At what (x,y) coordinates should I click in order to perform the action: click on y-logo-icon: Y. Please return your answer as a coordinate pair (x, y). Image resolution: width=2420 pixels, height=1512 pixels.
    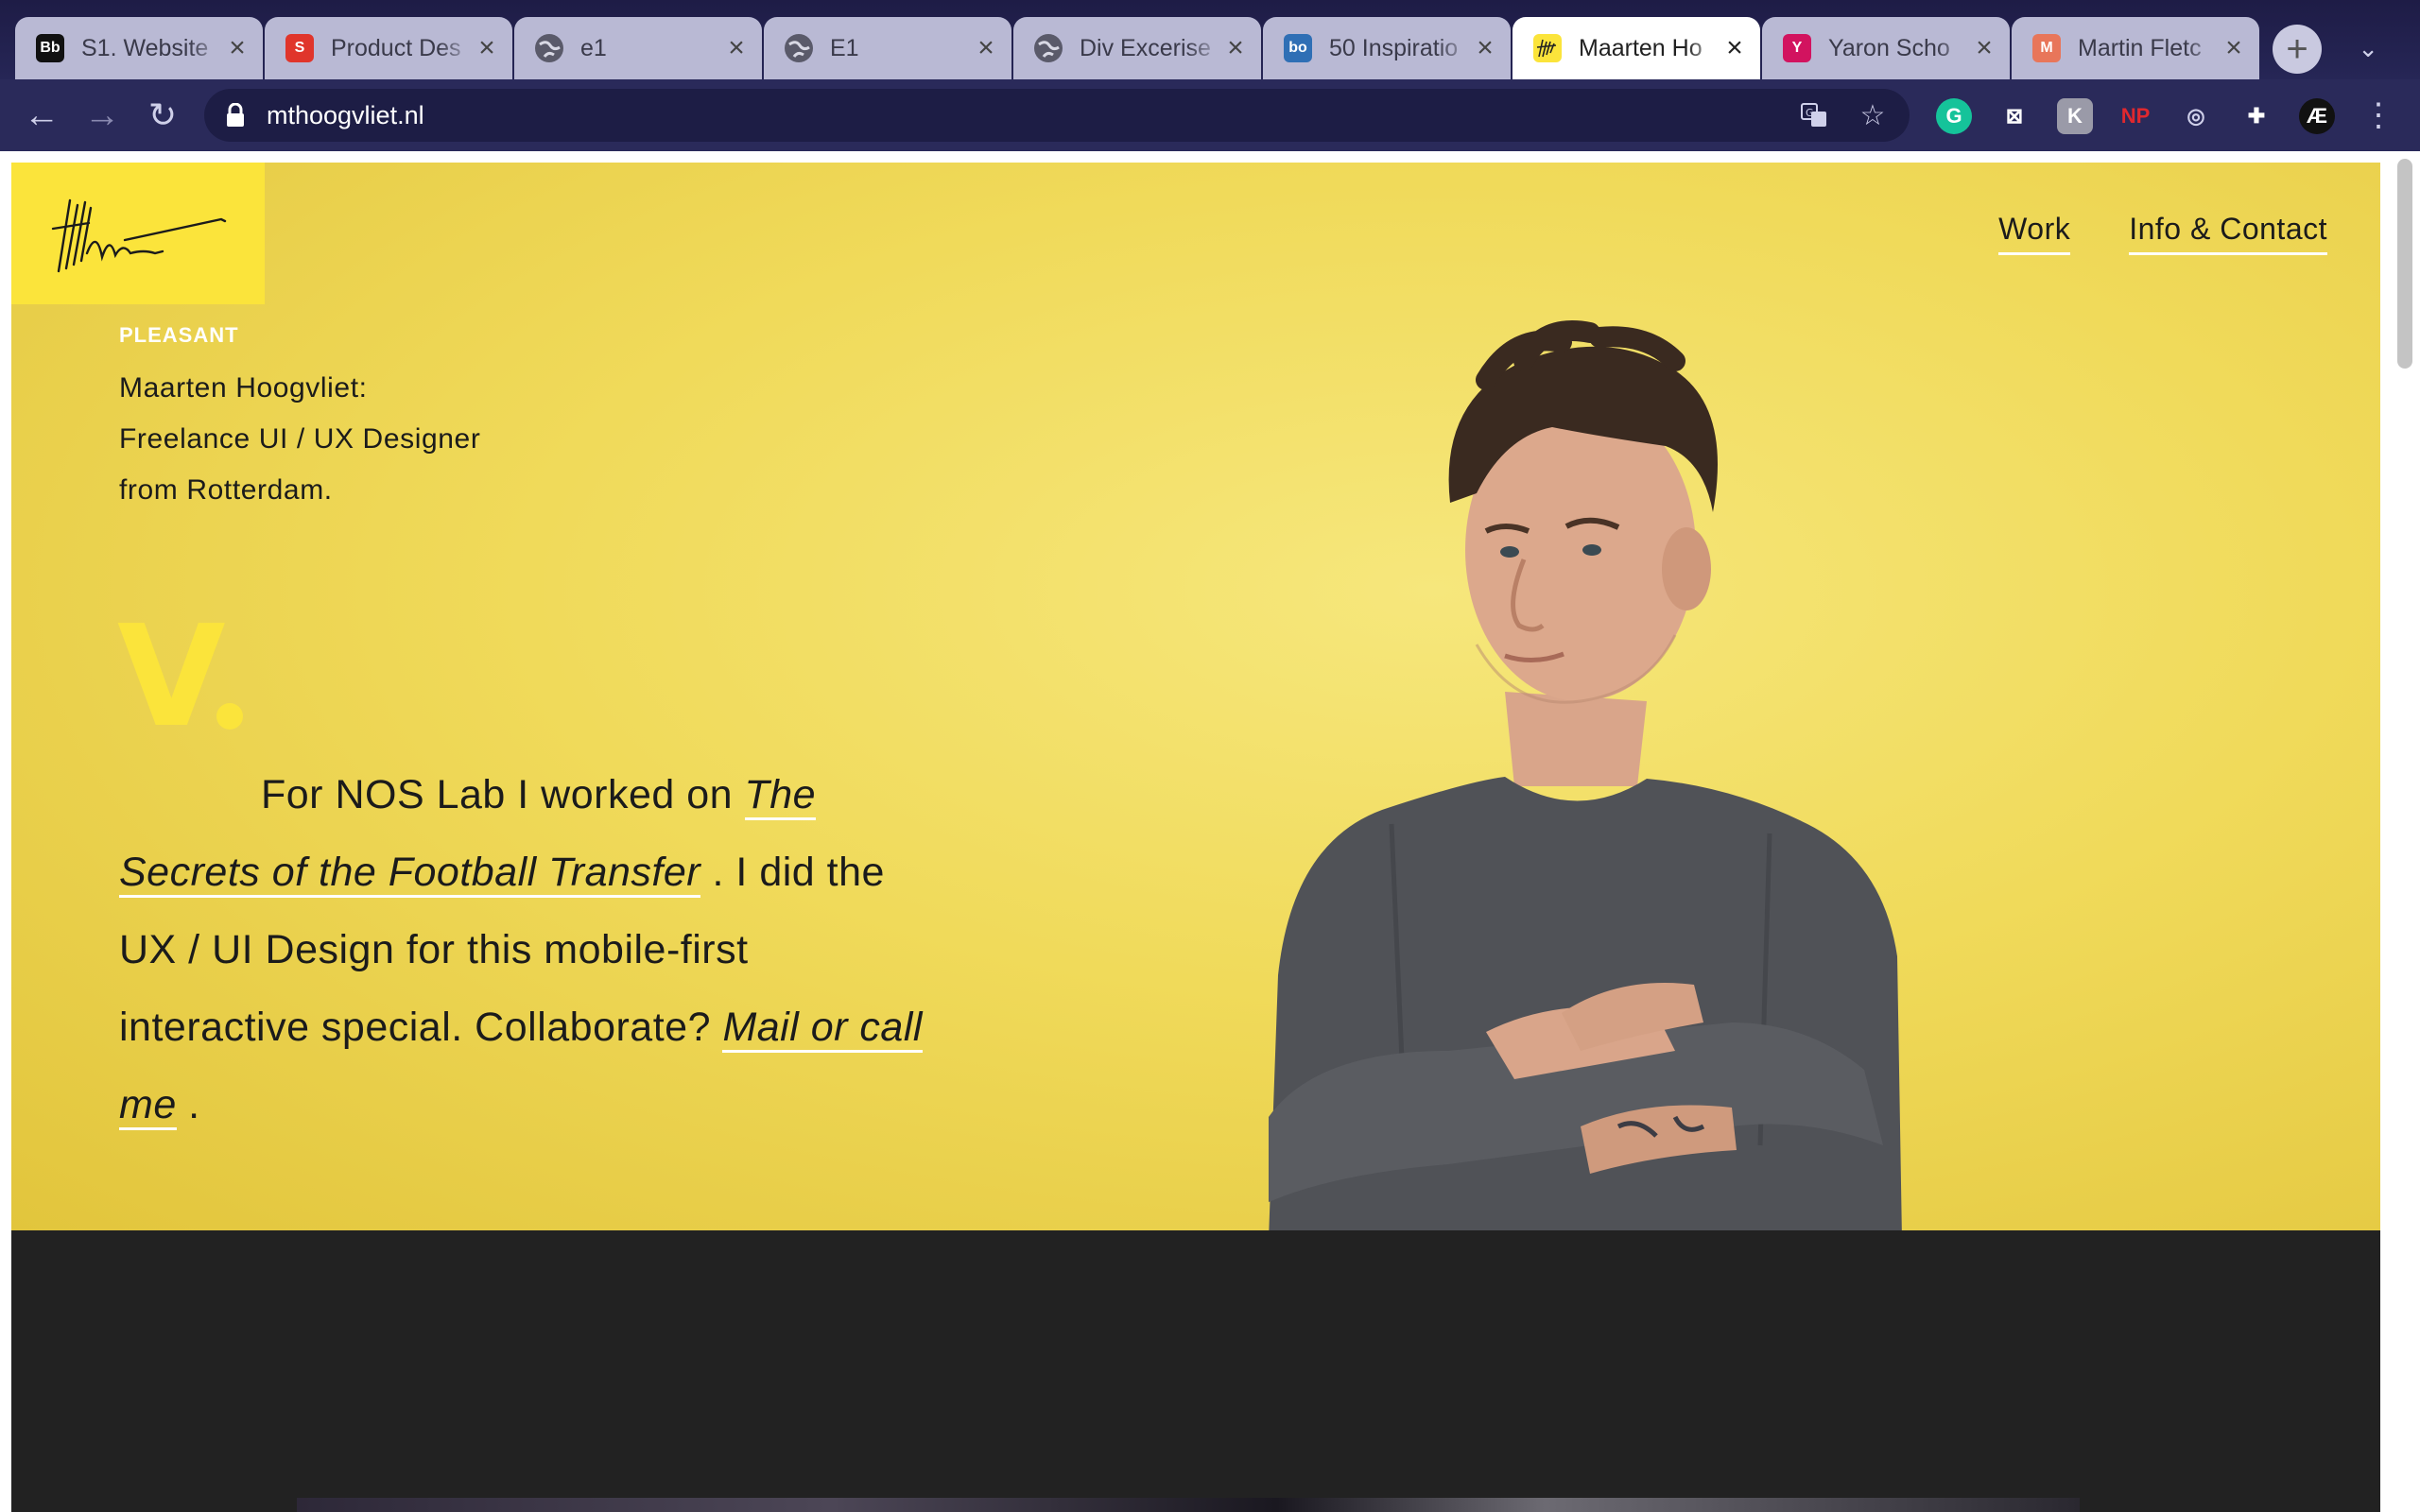
    Looking at the image, I should click on (1797, 48).